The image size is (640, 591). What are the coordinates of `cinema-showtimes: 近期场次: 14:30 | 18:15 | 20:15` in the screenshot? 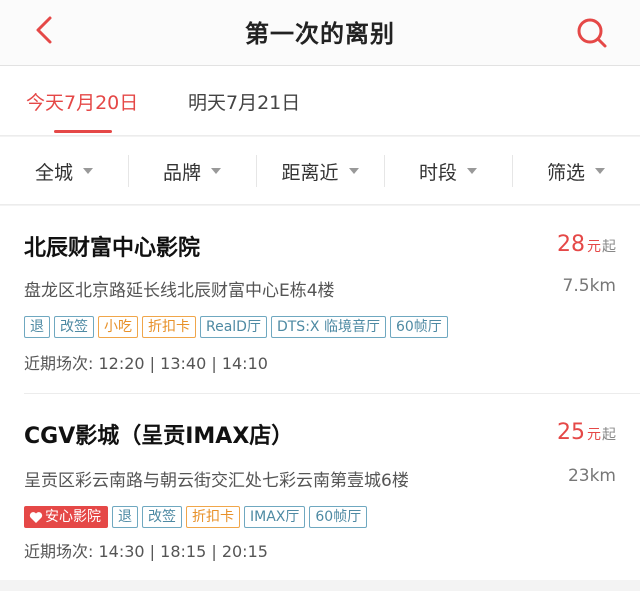 It's located at (146, 551).